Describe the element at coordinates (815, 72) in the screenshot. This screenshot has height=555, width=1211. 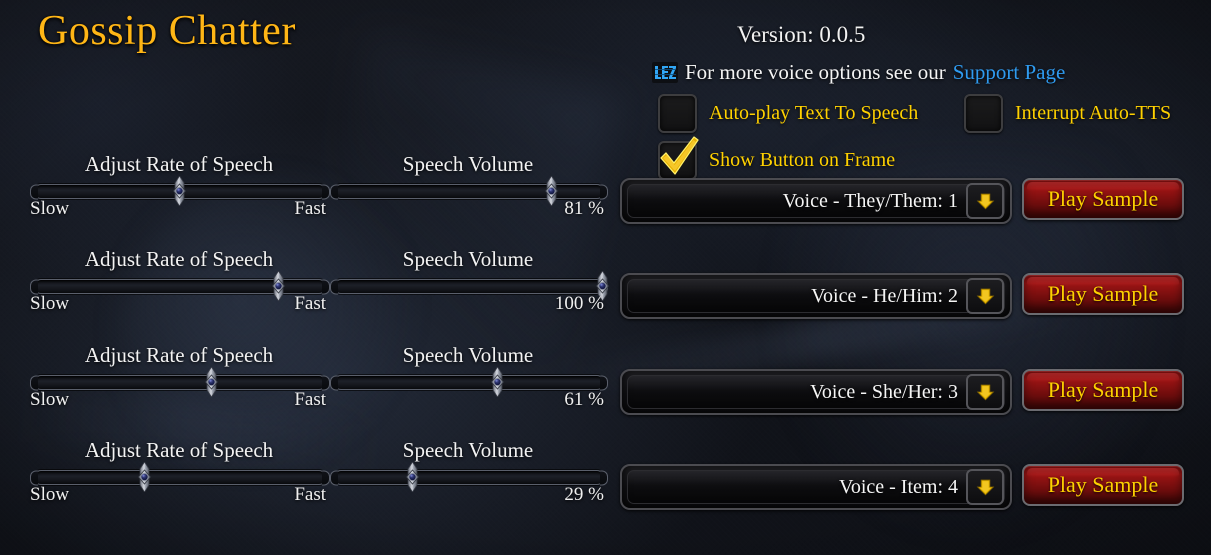
I see `support-text: For more voice options see our` at that location.